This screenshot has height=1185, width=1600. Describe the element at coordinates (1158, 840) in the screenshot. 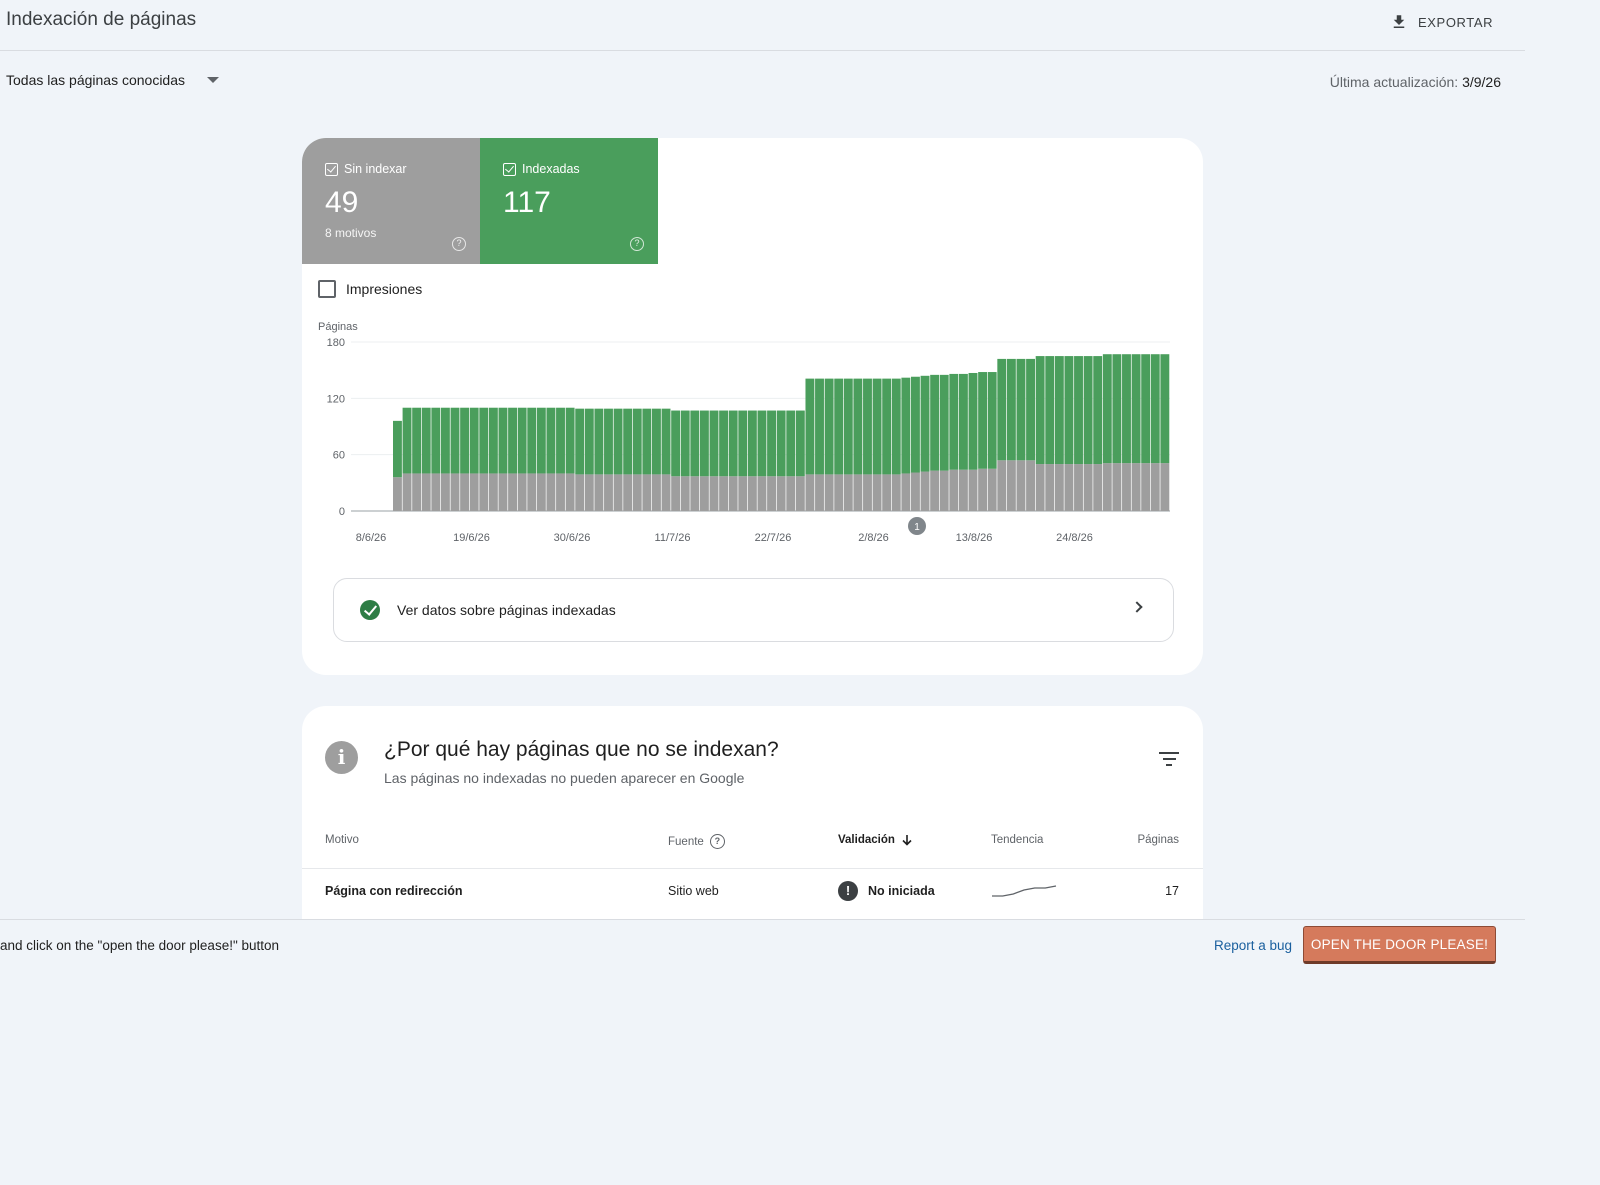

I see `column-header-pages: Páginas` at that location.